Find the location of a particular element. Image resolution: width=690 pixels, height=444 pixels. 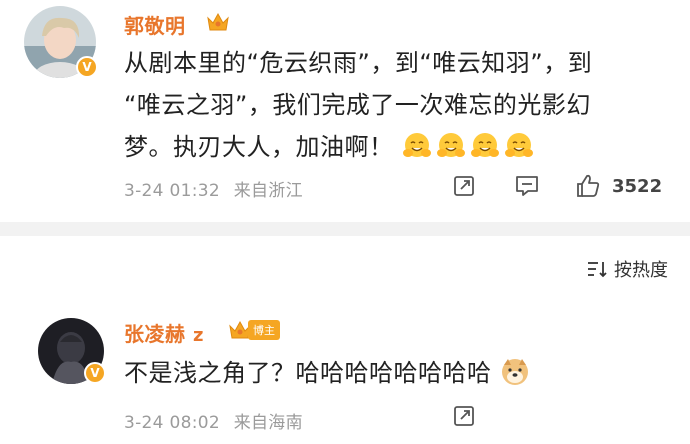

reply-meta: 3-24 08:02 来自海南 is located at coordinates (217, 420).